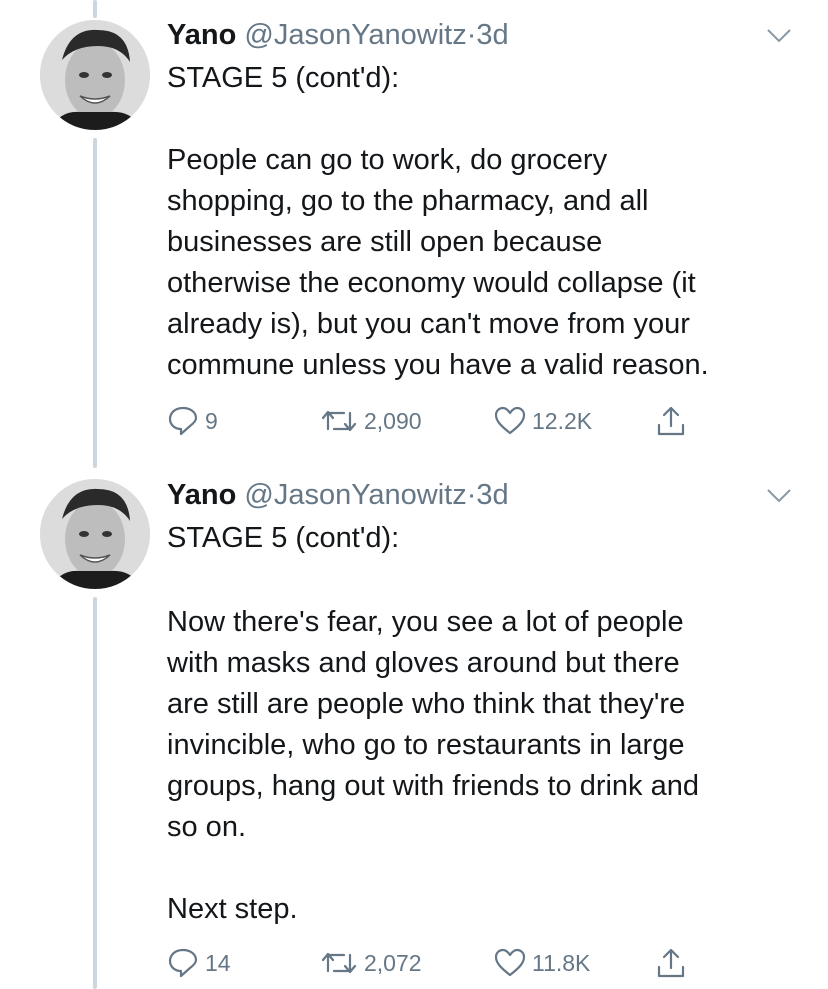 The image size is (828, 989). Describe the element at coordinates (199, 963) in the screenshot. I see `reply-button: 14` at that location.